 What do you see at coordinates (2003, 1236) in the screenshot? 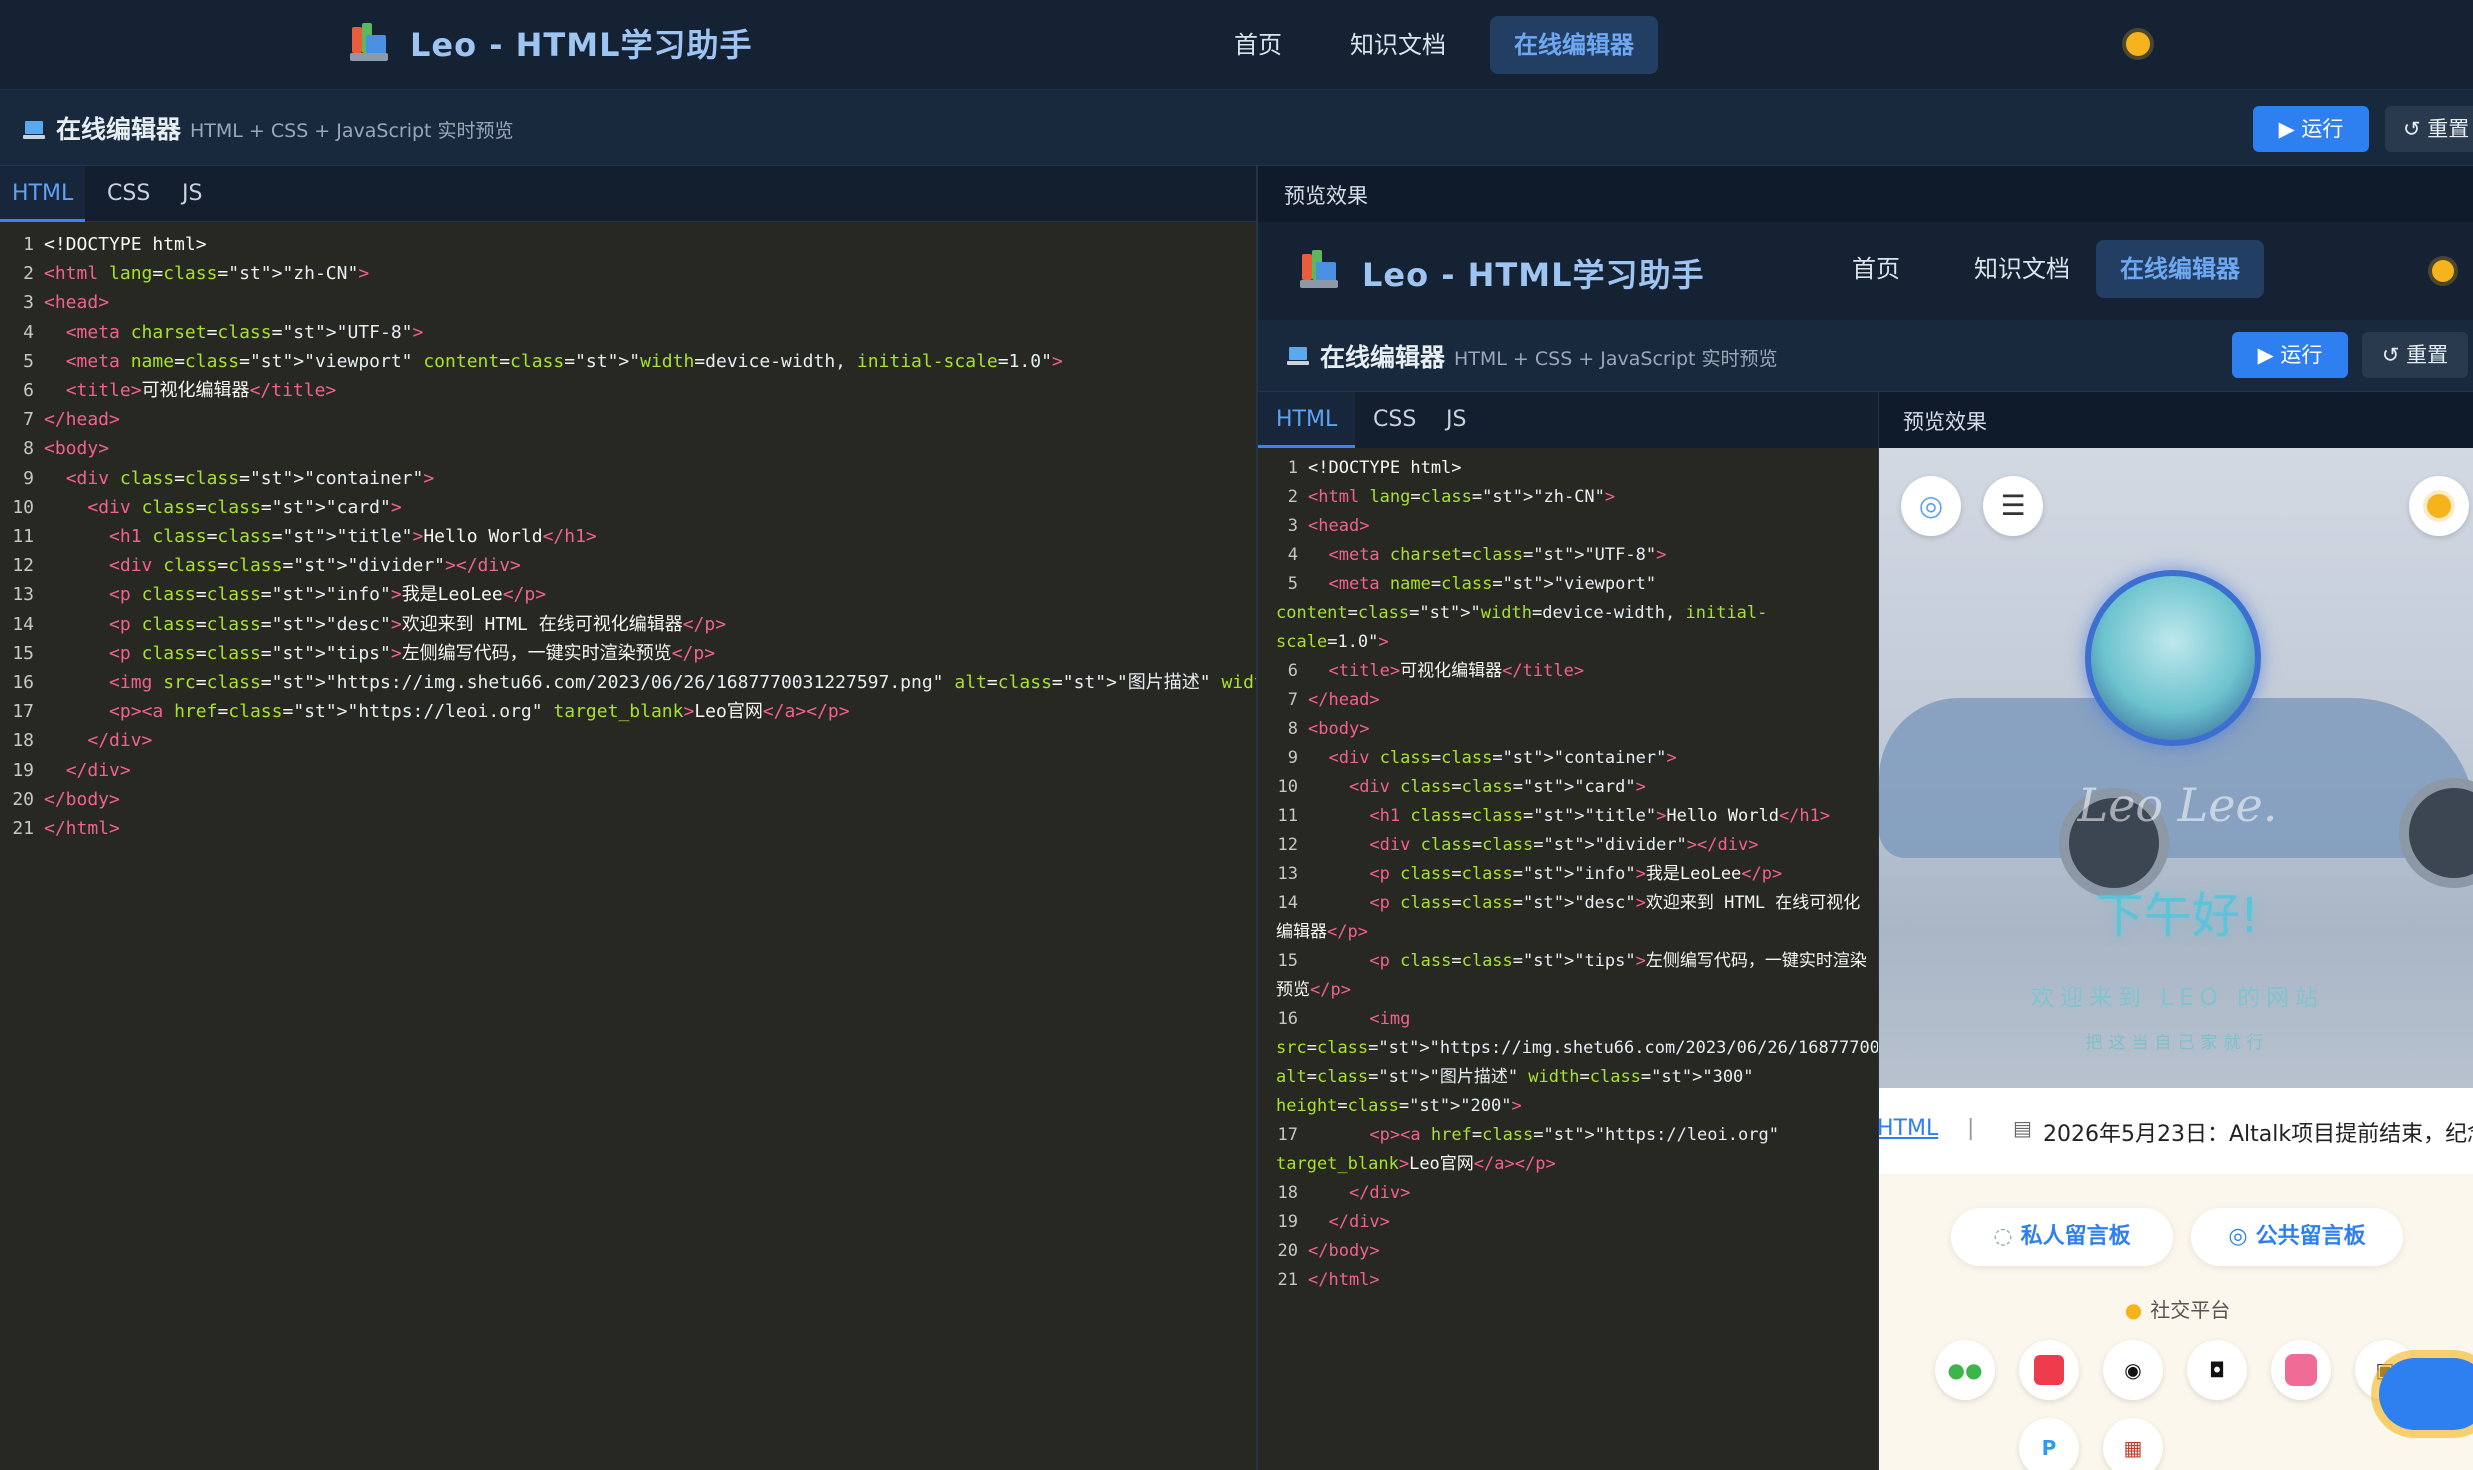
I see `chat-bubble-icon: ◌` at bounding box center [2003, 1236].